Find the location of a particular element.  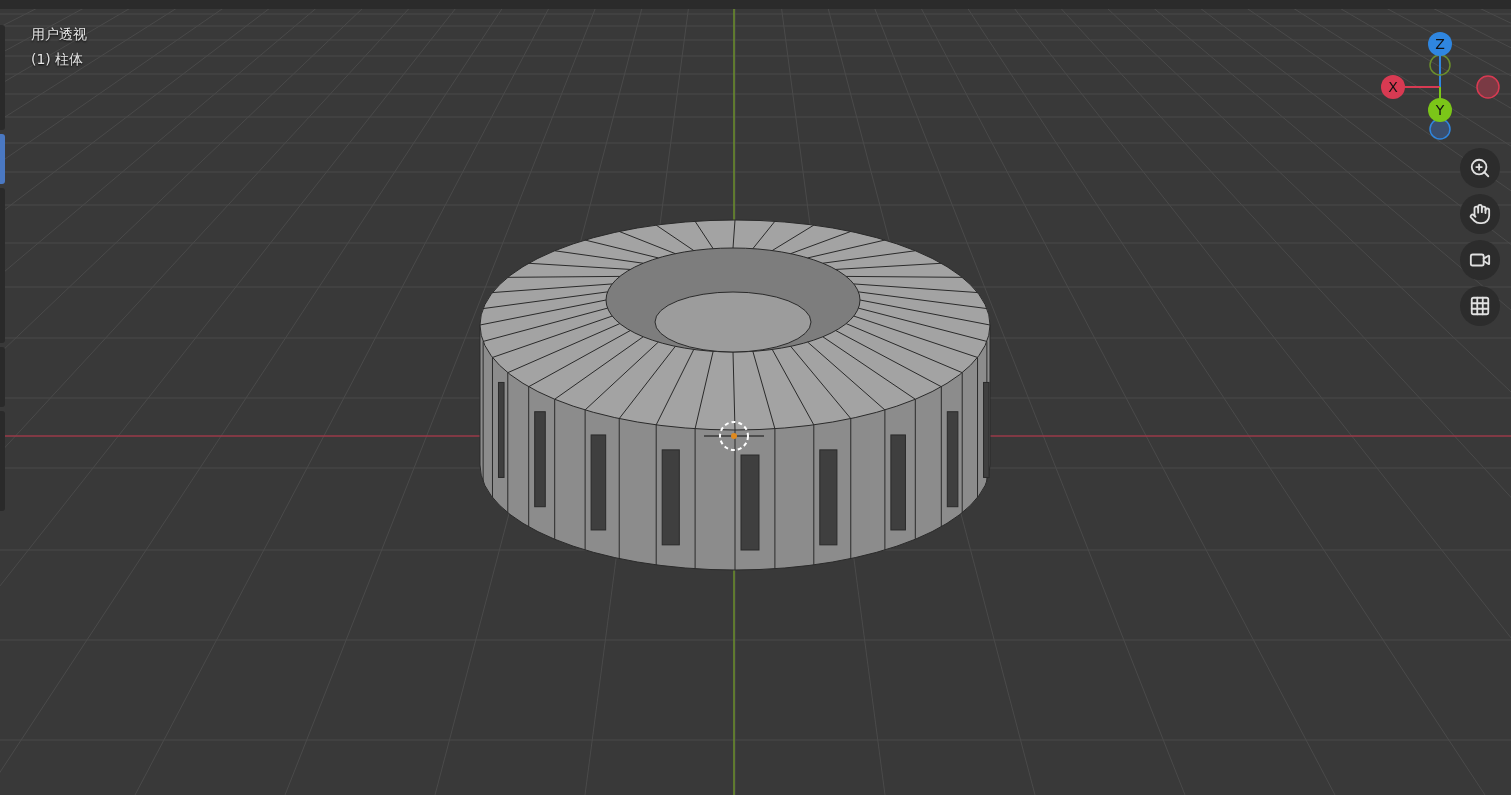

view-name: 用户透视 is located at coordinates (59, 35).